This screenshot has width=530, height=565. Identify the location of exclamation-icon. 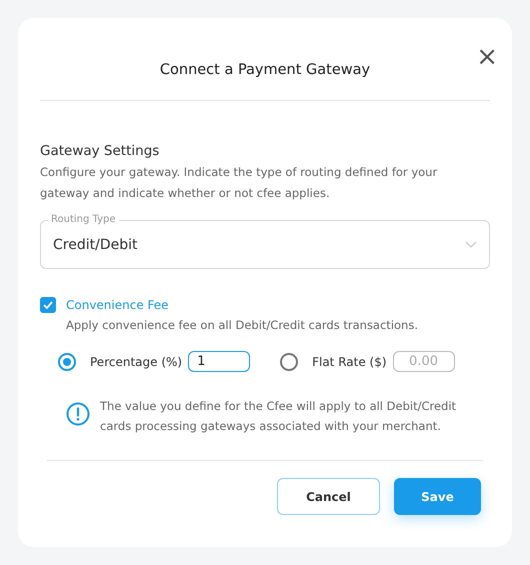
(78, 414).